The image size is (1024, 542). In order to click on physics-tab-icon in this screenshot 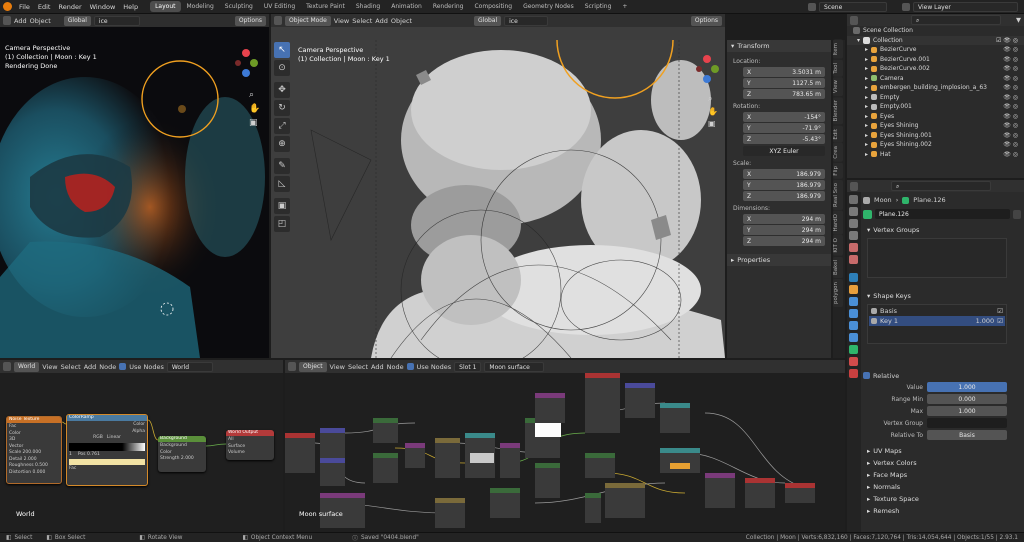, I will do `click(853, 325)`.